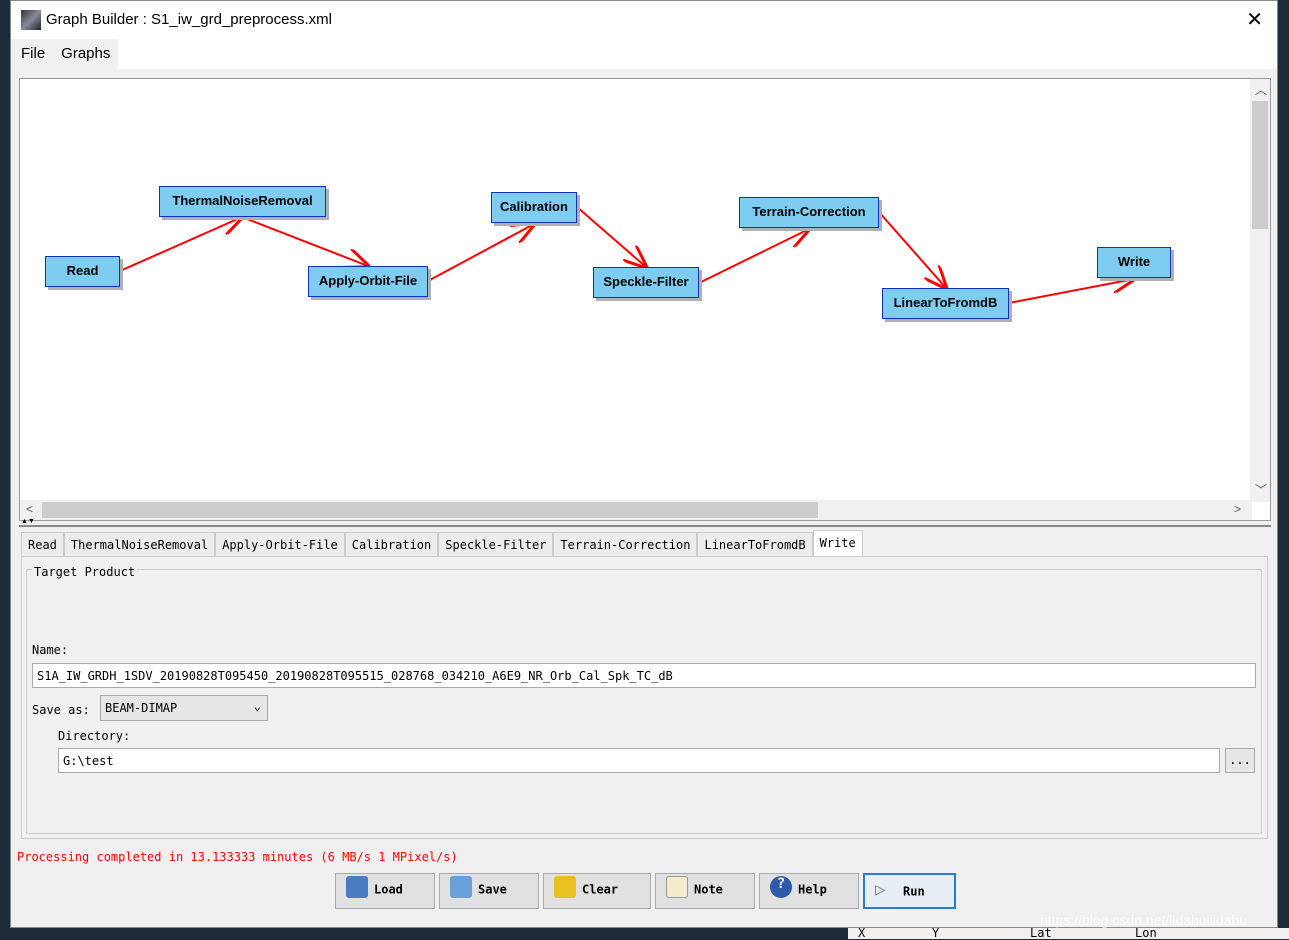 This screenshot has height=940, width=1289. I want to click on clear-label: Clear, so click(600, 889).